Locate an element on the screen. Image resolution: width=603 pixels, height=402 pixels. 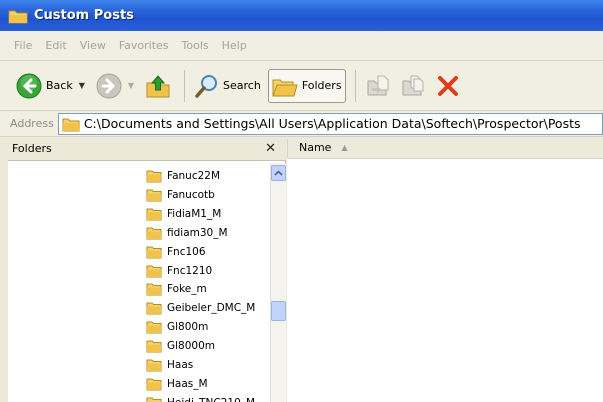
tree-item-label: Fnc106 is located at coordinates (186, 251).